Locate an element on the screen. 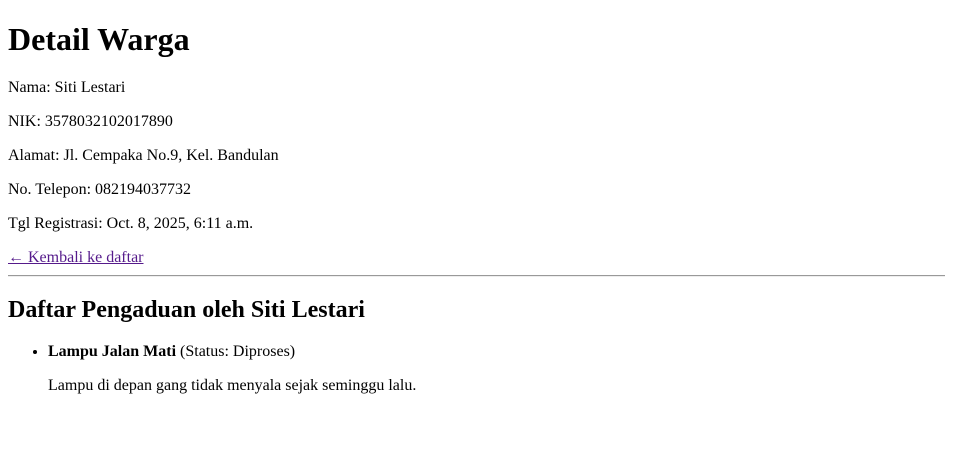 Image resolution: width=953 pixels, height=450 pixels. back-link-container: ← Kembali ke daftar is located at coordinates (476, 258).